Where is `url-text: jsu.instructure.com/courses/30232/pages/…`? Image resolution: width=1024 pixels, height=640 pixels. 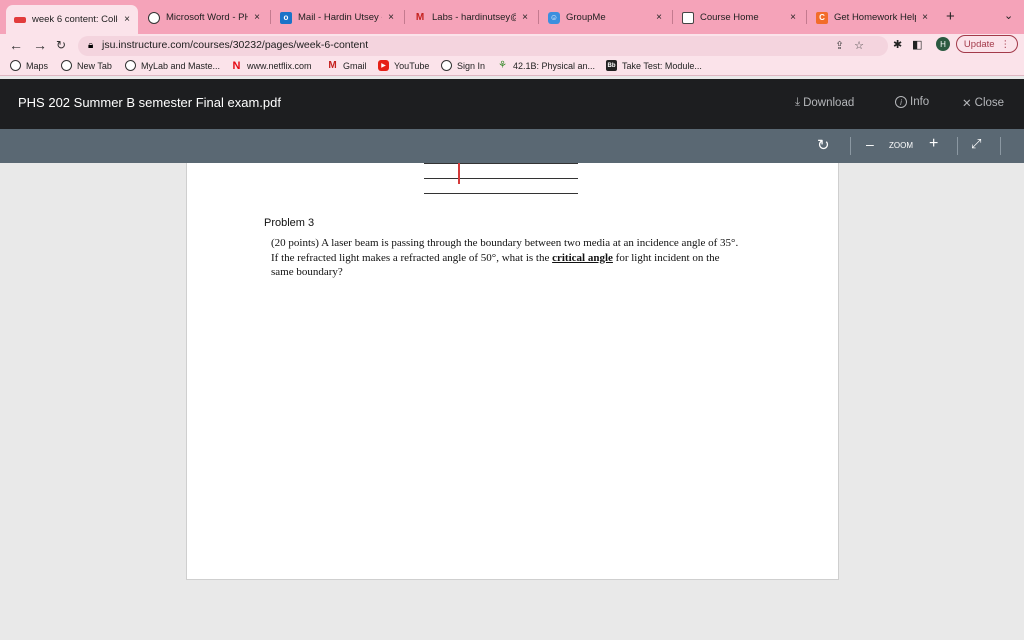 url-text: jsu.instructure.com/courses/30232/pages/… is located at coordinates (235, 45).